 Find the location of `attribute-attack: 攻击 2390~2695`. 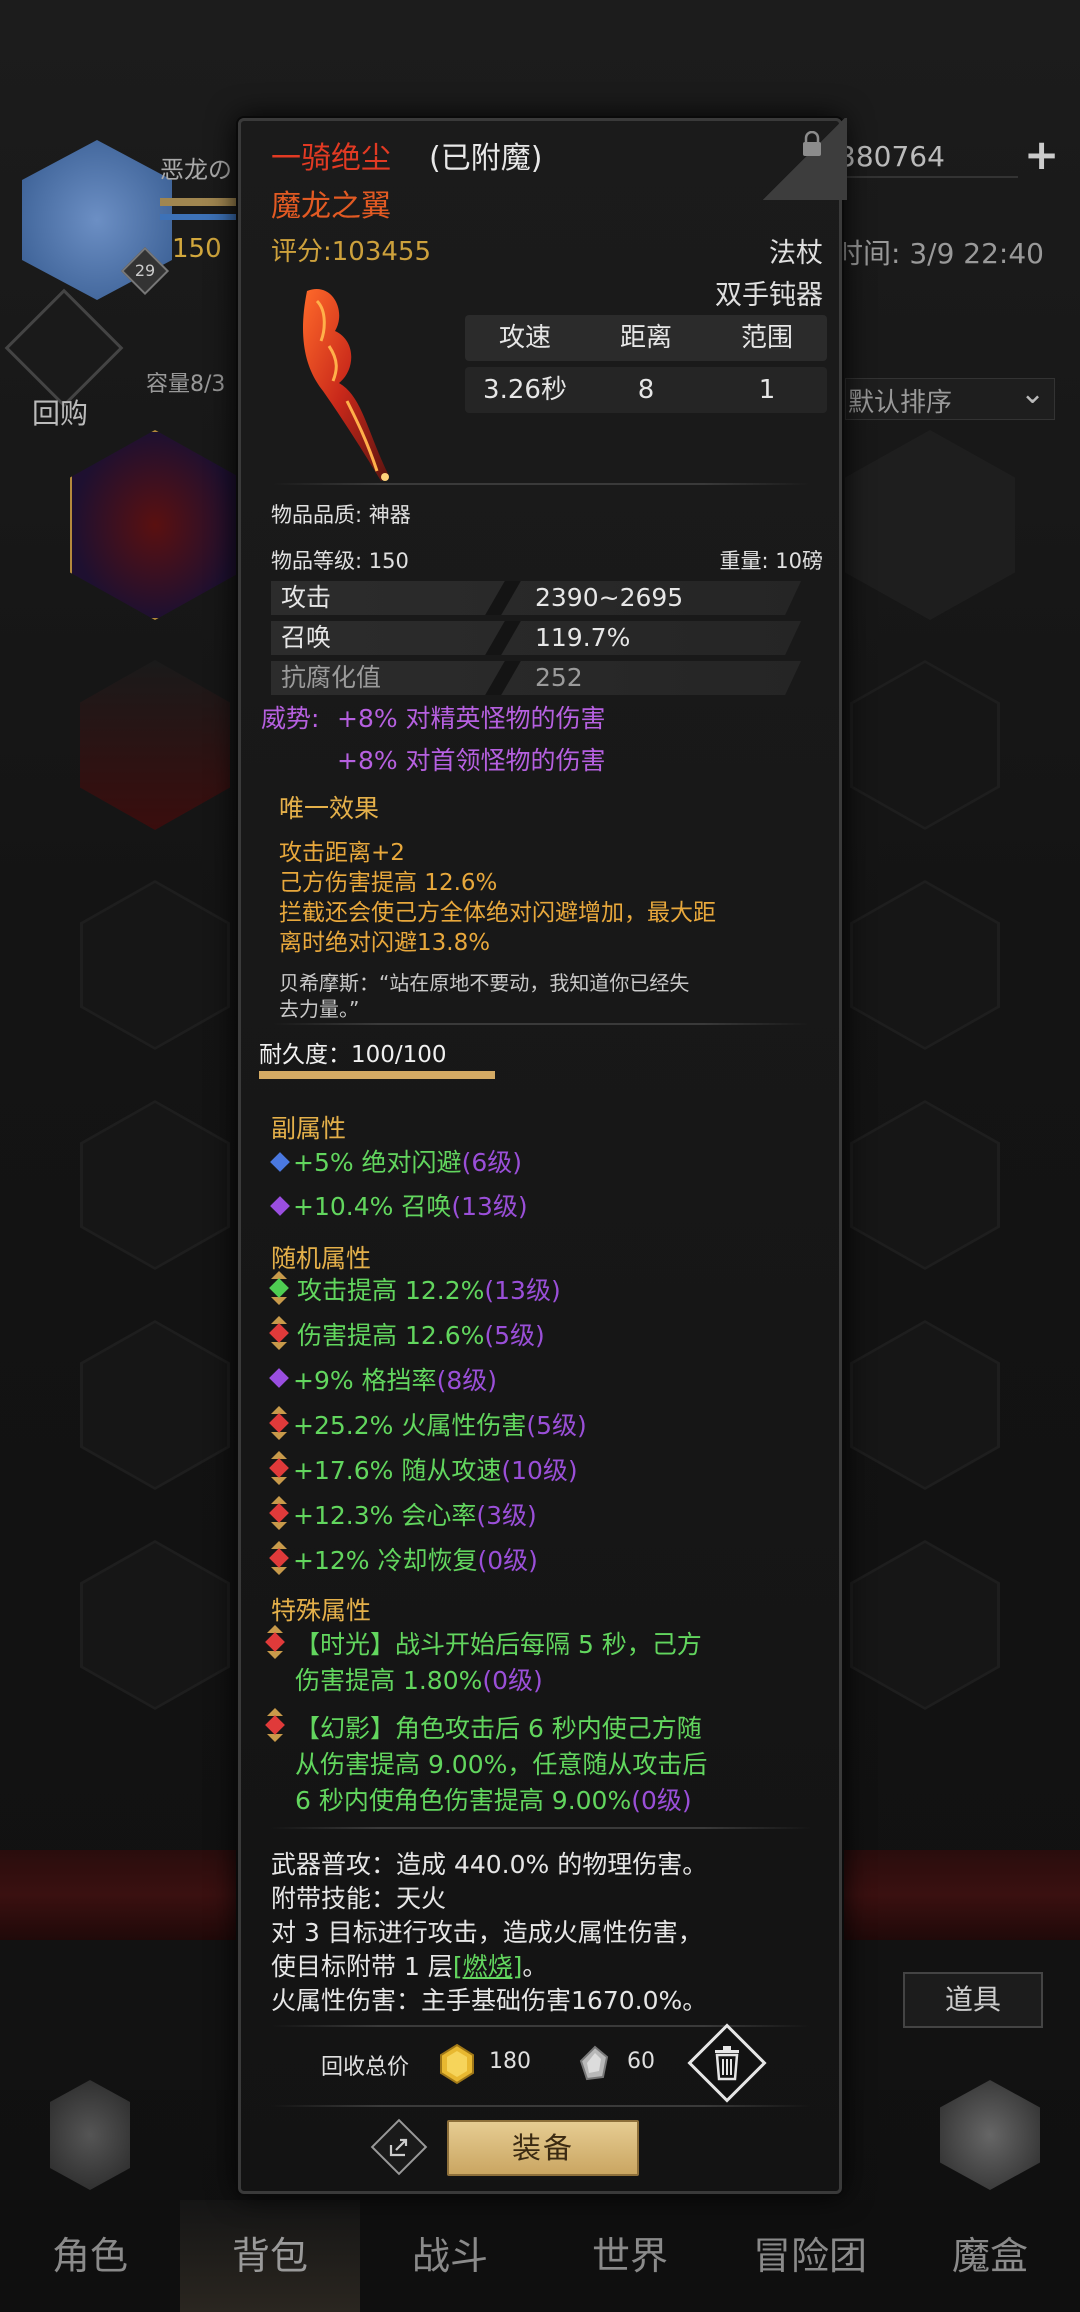

attribute-attack: 攻击 2390~2695 is located at coordinates (536, 598).